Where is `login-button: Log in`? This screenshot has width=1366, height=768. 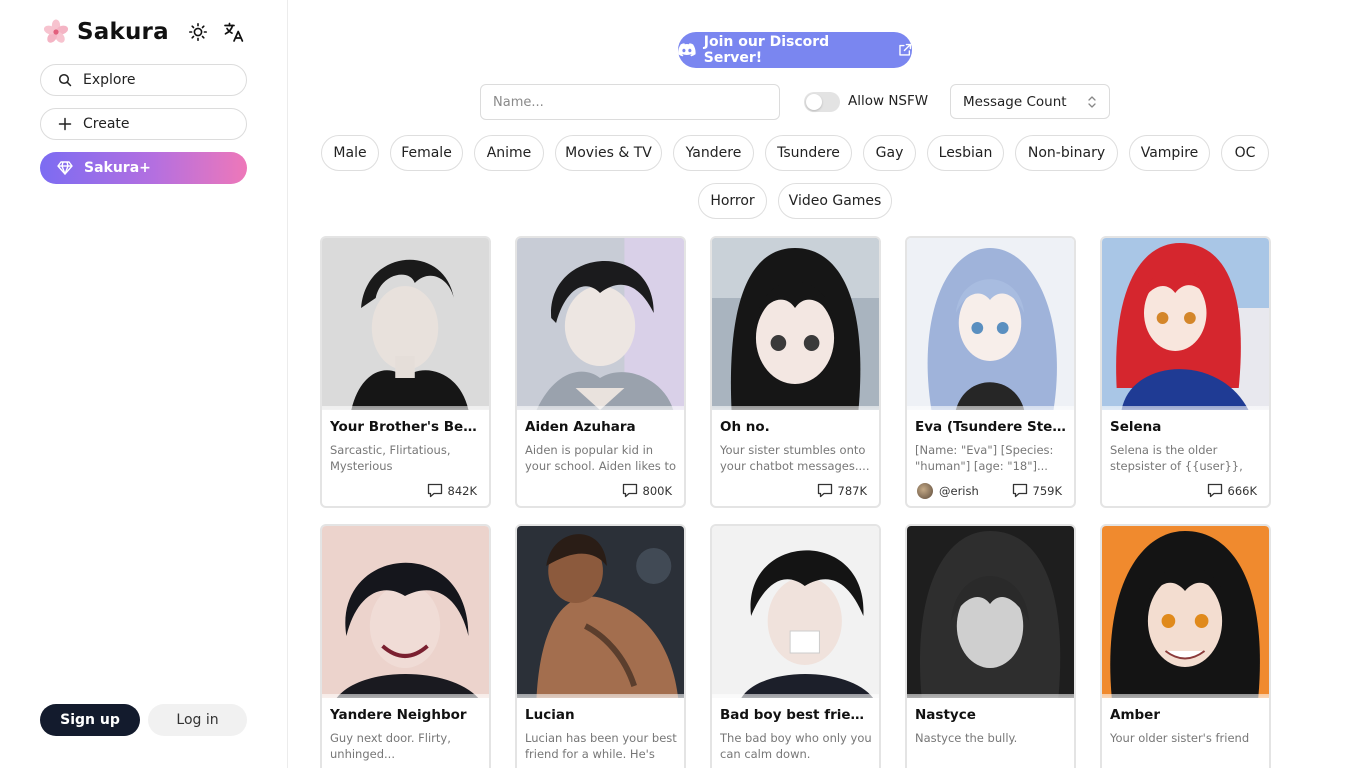
login-button: Log in is located at coordinates (197, 720).